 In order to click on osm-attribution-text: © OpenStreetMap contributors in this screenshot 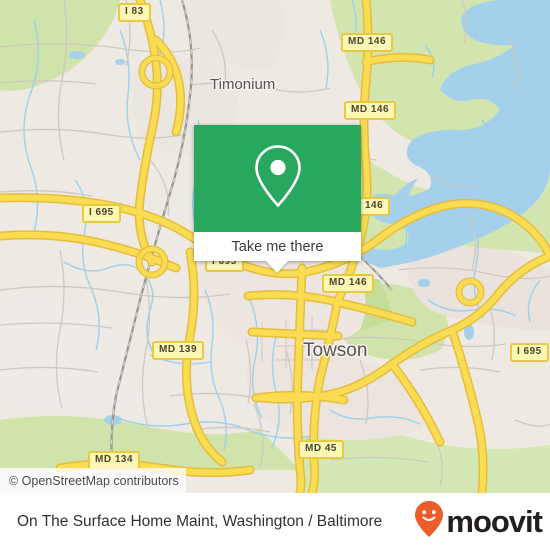, I will do `click(94, 480)`.